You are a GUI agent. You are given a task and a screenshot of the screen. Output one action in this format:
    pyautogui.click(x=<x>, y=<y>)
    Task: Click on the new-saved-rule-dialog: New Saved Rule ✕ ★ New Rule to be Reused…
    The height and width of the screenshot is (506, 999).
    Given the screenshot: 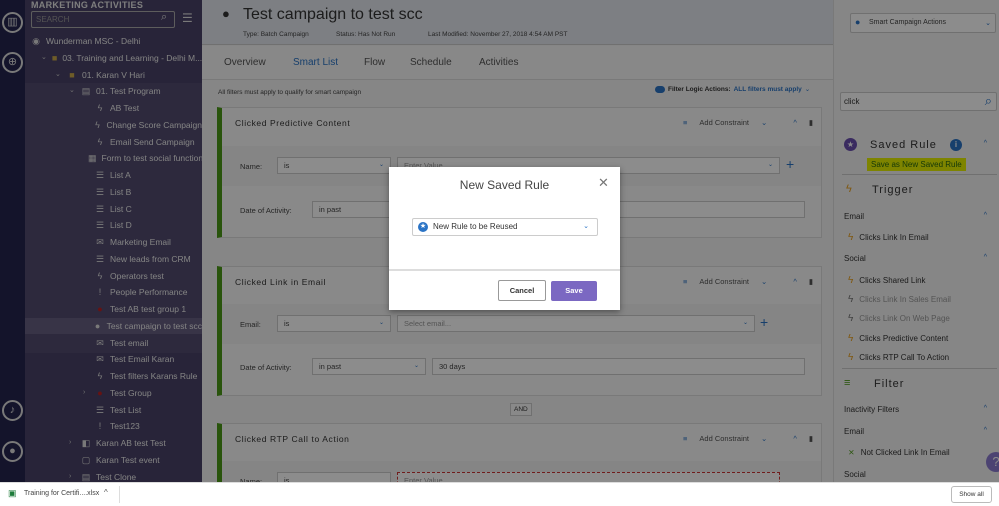 What is the action you would take?
    pyautogui.click(x=504, y=238)
    